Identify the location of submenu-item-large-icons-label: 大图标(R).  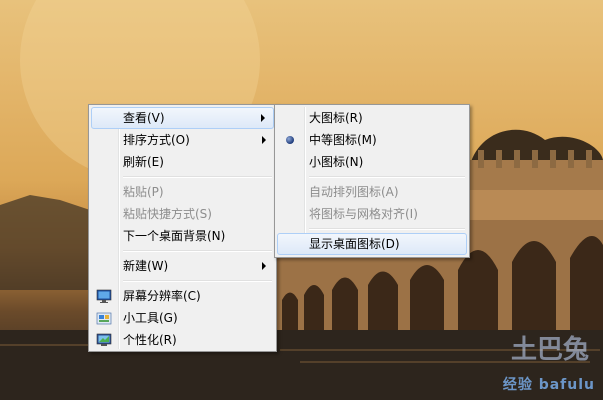
(336, 118).